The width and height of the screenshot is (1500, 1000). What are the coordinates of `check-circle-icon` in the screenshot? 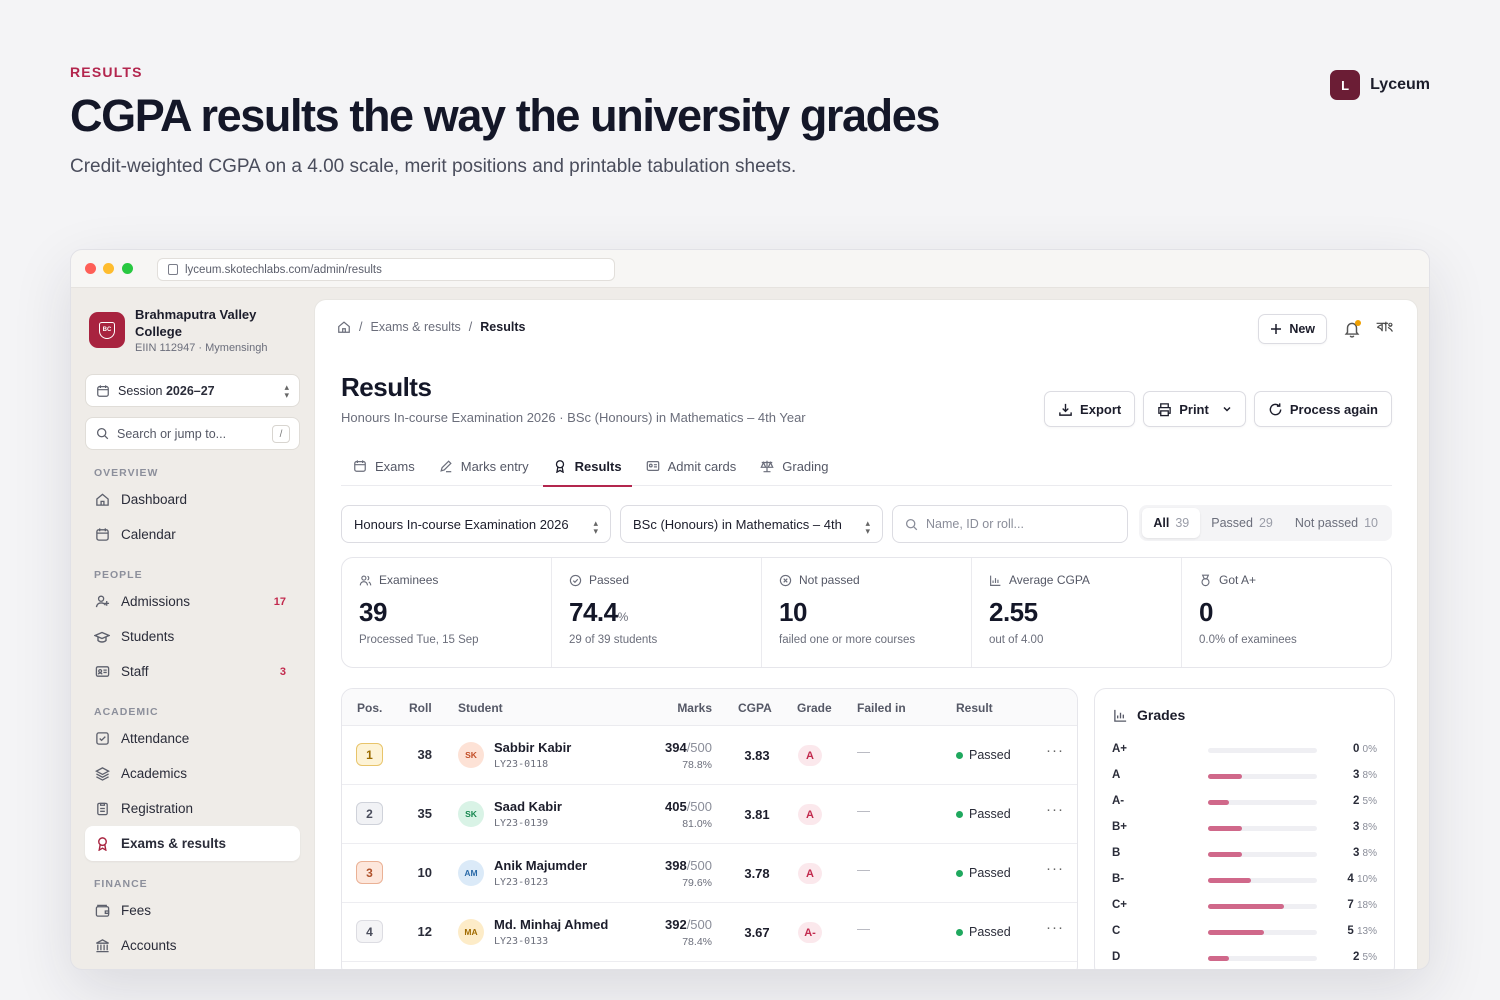 It's located at (575, 580).